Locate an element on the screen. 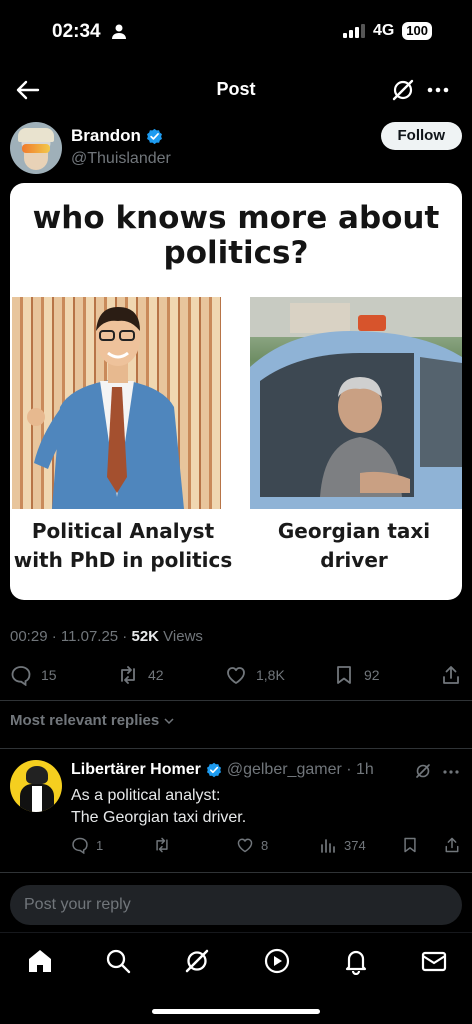 This screenshot has width=472, height=1024. network-type: 4G is located at coordinates (383, 30).